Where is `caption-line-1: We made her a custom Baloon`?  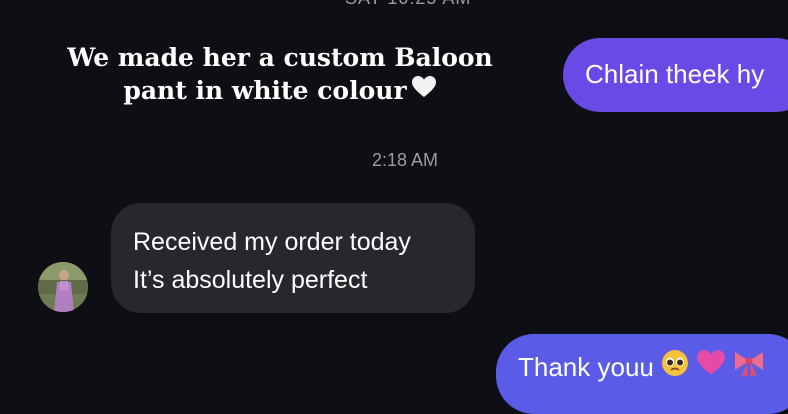 caption-line-1: We made her a custom Baloon is located at coordinates (280, 57).